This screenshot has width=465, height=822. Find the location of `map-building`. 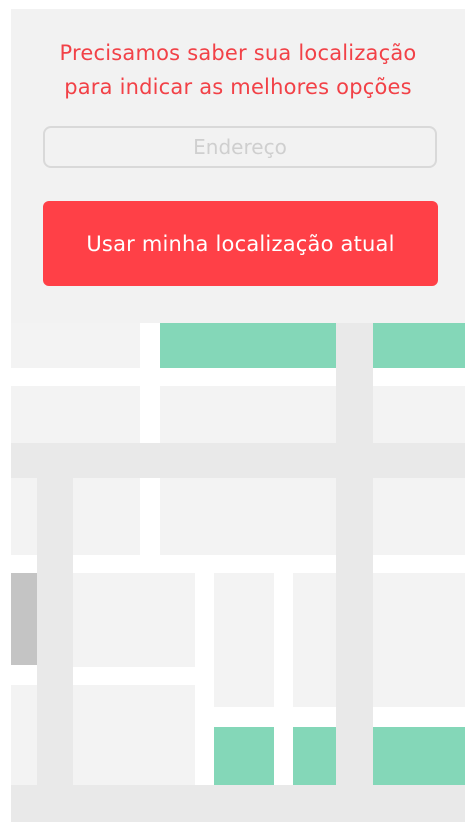

map-building is located at coordinates (24, 619).